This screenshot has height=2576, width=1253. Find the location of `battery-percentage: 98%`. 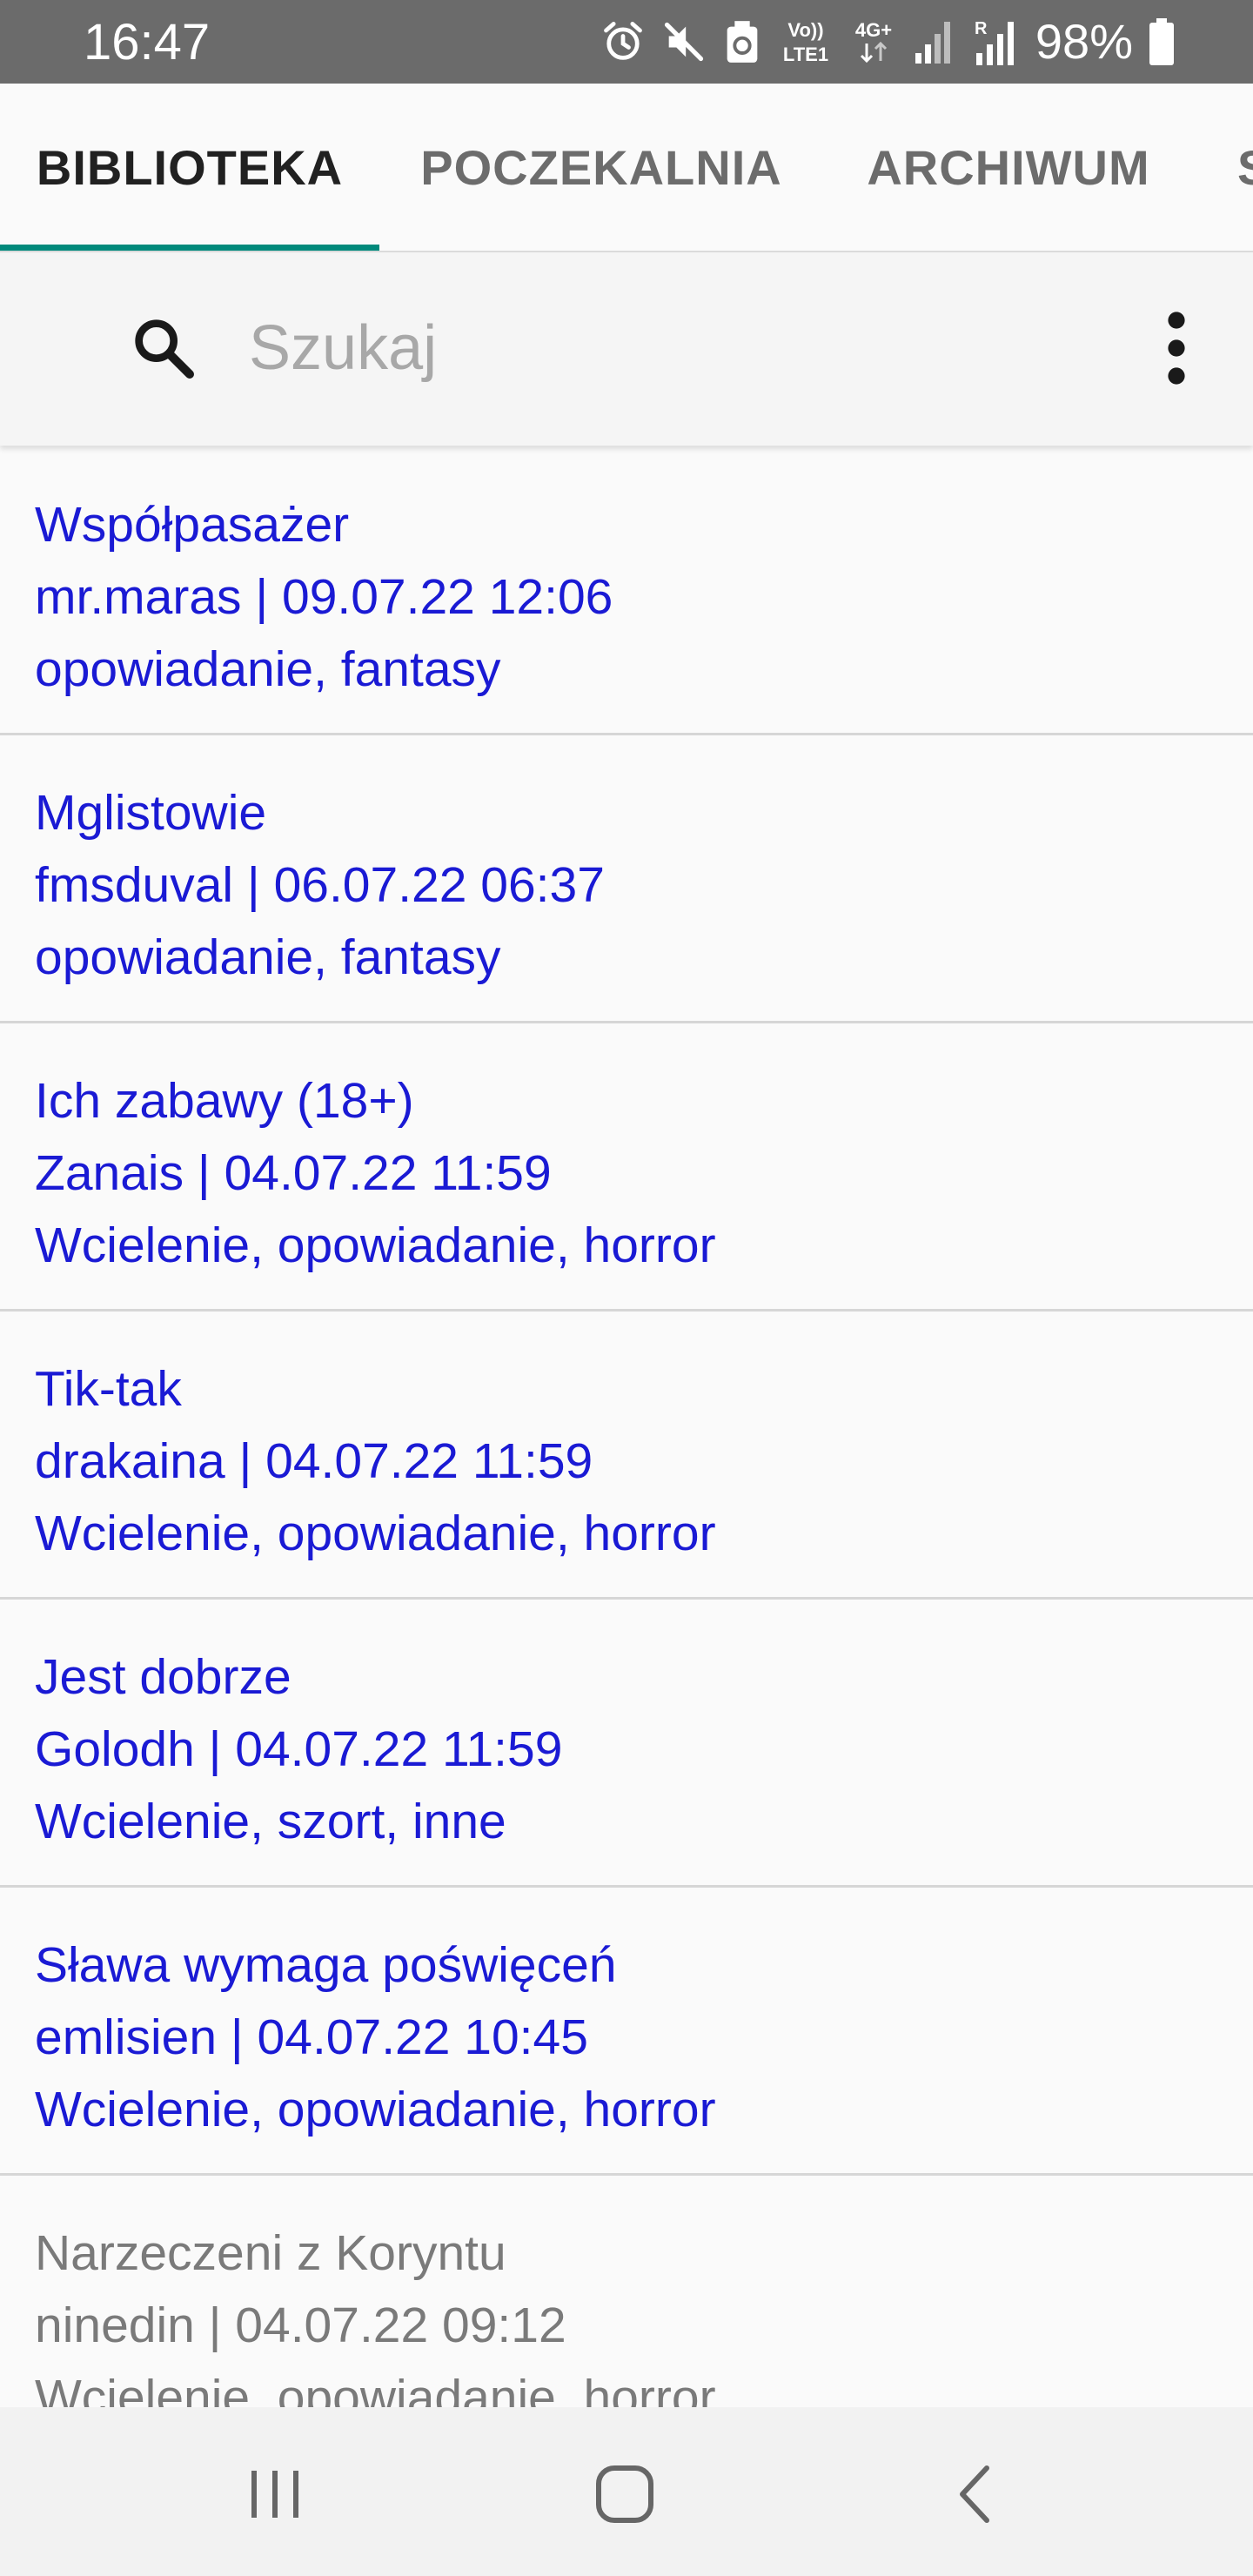

battery-percentage: 98% is located at coordinates (1084, 41).